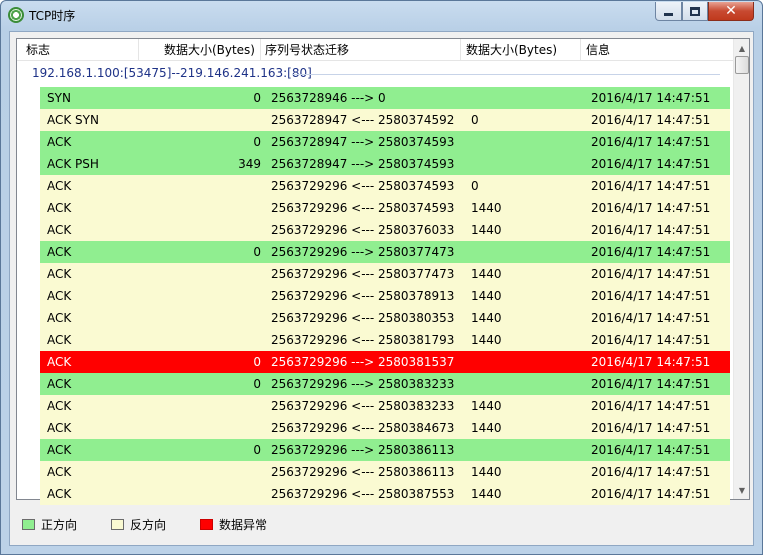 The height and width of the screenshot is (555, 763). I want to click on maximize-icon, so click(695, 11).